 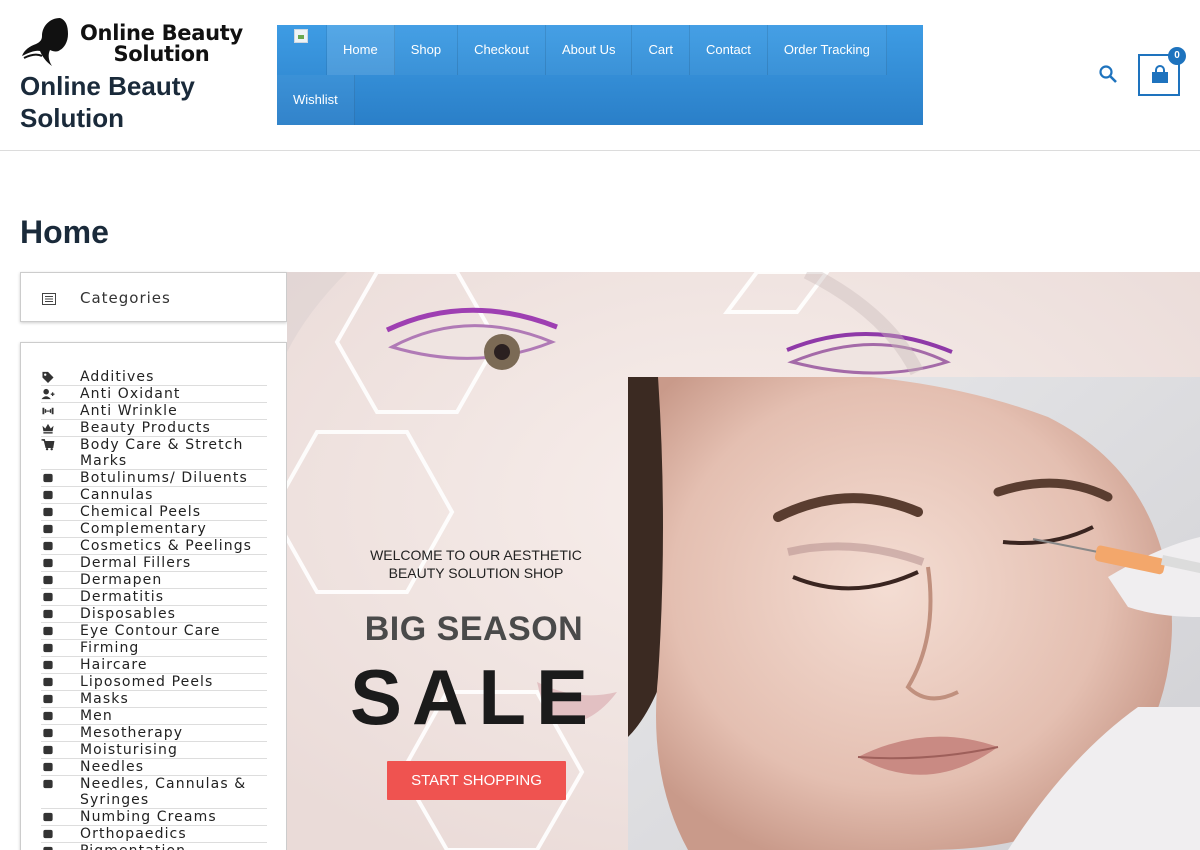 I want to click on category-label: Cannulas, so click(x=117, y=495).